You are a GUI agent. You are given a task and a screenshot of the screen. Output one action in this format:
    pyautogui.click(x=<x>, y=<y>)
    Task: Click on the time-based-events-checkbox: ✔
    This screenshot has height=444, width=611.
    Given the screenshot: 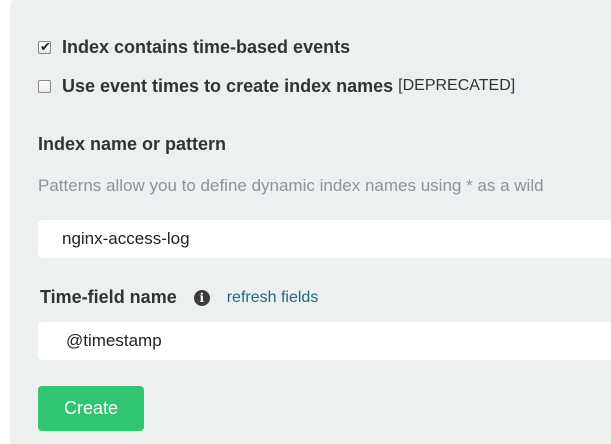 What is the action you would take?
    pyautogui.click(x=44, y=46)
    